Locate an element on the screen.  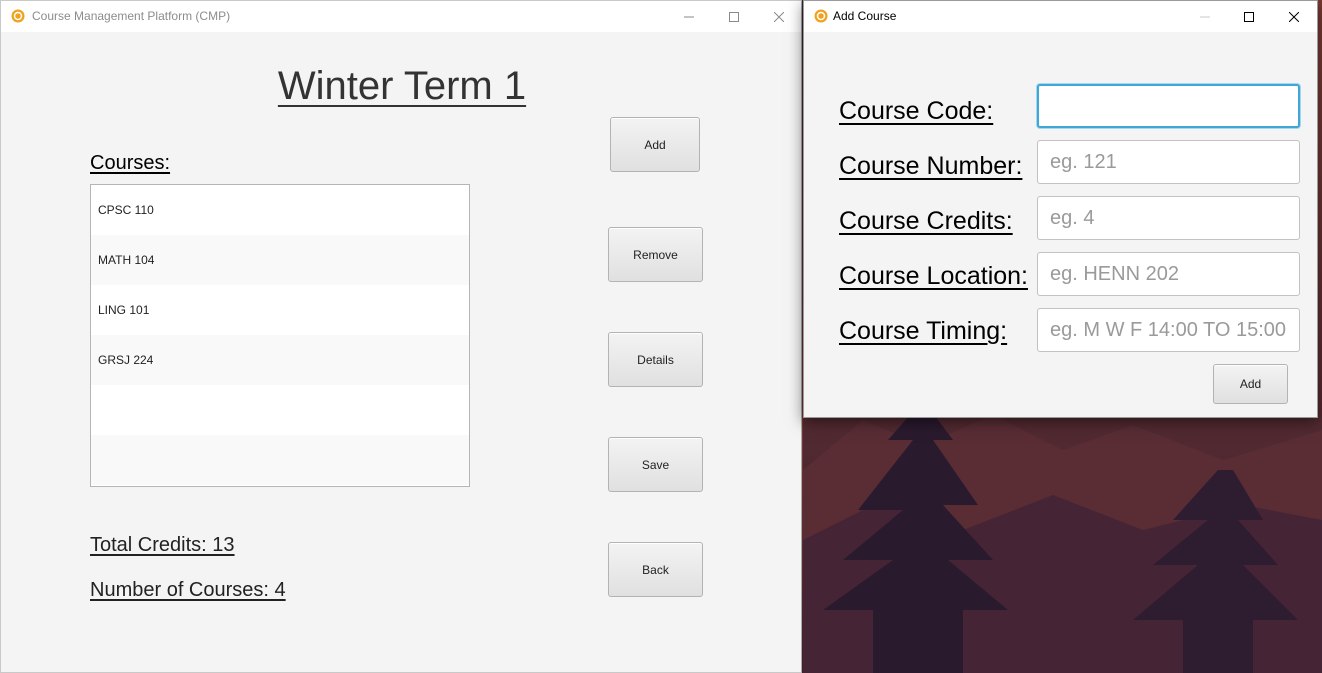
number-of-courses-label: Number of Courses: 4 is located at coordinates (188, 590).